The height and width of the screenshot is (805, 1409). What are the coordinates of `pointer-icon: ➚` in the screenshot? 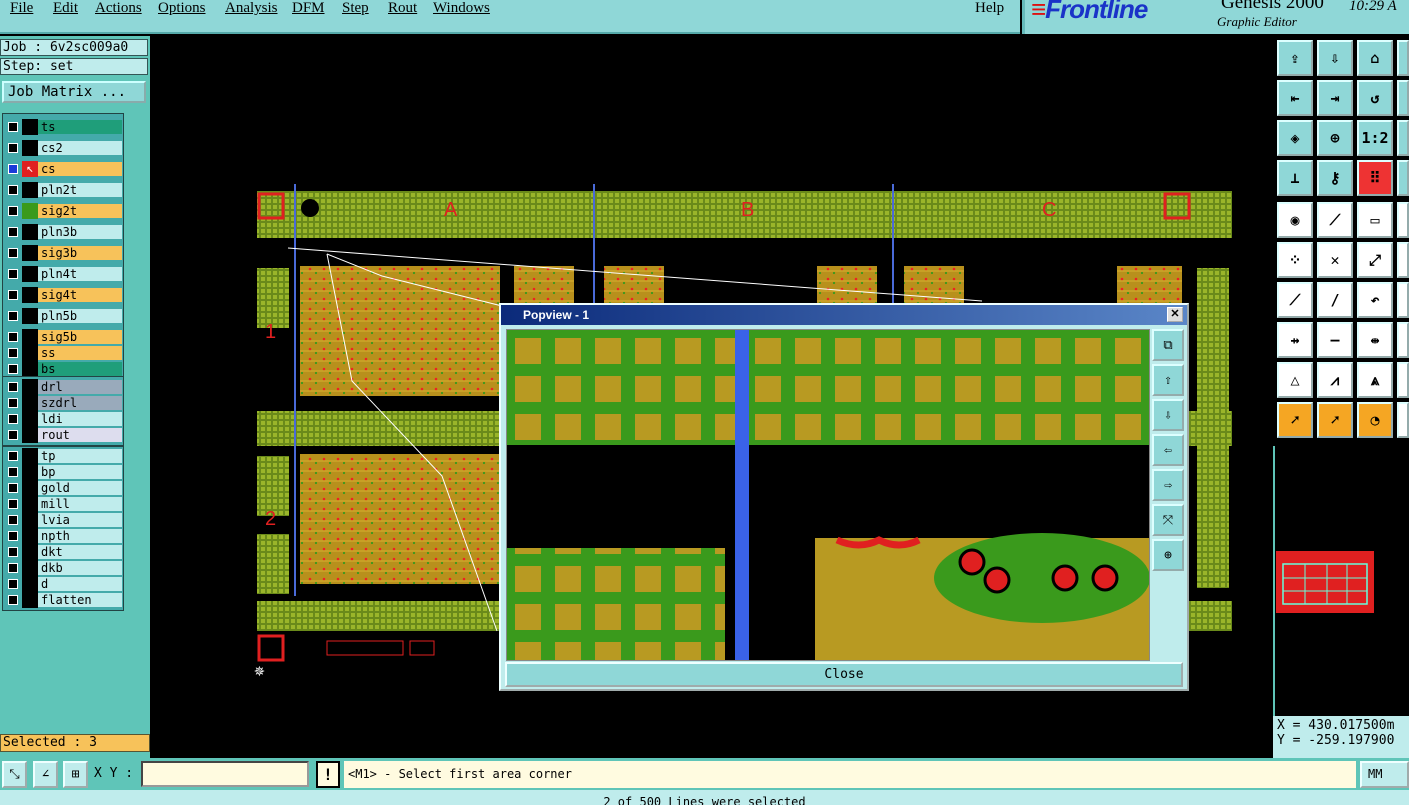 It's located at (1295, 420).